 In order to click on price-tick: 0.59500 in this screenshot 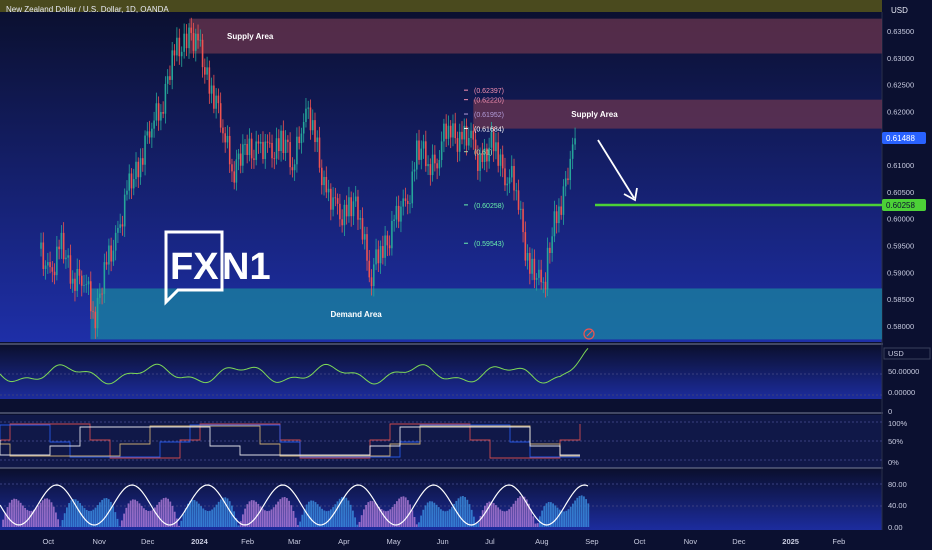, I will do `click(900, 246)`.